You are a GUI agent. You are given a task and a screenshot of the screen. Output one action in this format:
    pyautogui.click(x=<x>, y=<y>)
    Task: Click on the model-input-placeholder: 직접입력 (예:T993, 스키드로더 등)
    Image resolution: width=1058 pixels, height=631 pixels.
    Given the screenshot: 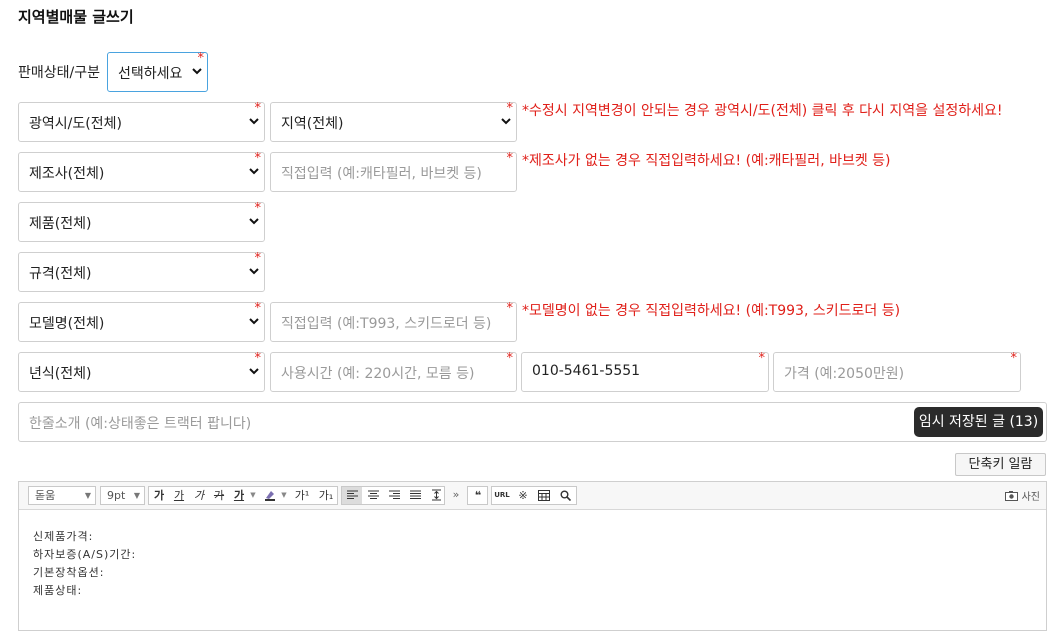 What is the action you would take?
    pyautogui.click(x=386, y=324)
    